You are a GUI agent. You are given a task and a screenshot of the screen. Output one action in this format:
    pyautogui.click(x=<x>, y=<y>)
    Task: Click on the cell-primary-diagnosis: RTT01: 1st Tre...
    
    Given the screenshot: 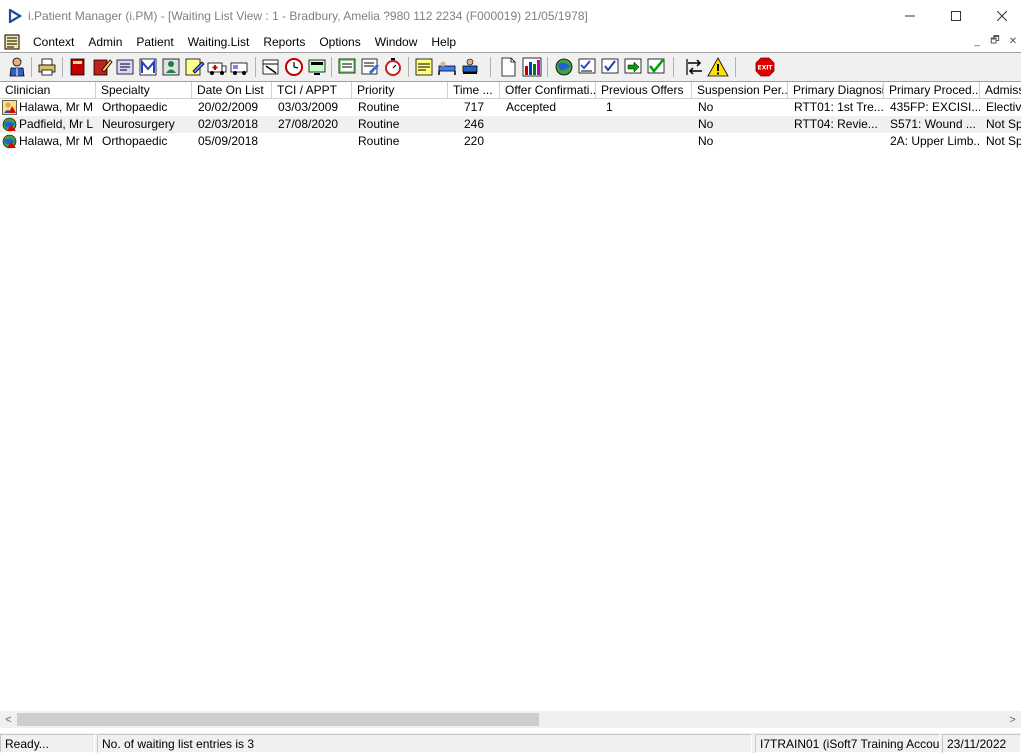 What is the action you would take?
    pyautogui.click(x=839, y=107)
    